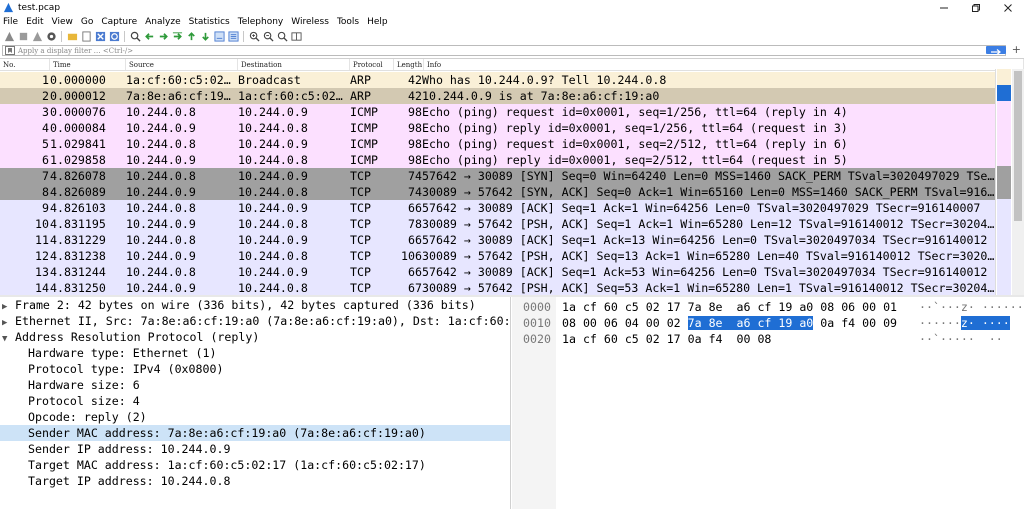 This screenshot has height=509, width=1024. Describe the element at coordinates (377, 22) in the screenshot. I see `menu-help: Help` at that location.